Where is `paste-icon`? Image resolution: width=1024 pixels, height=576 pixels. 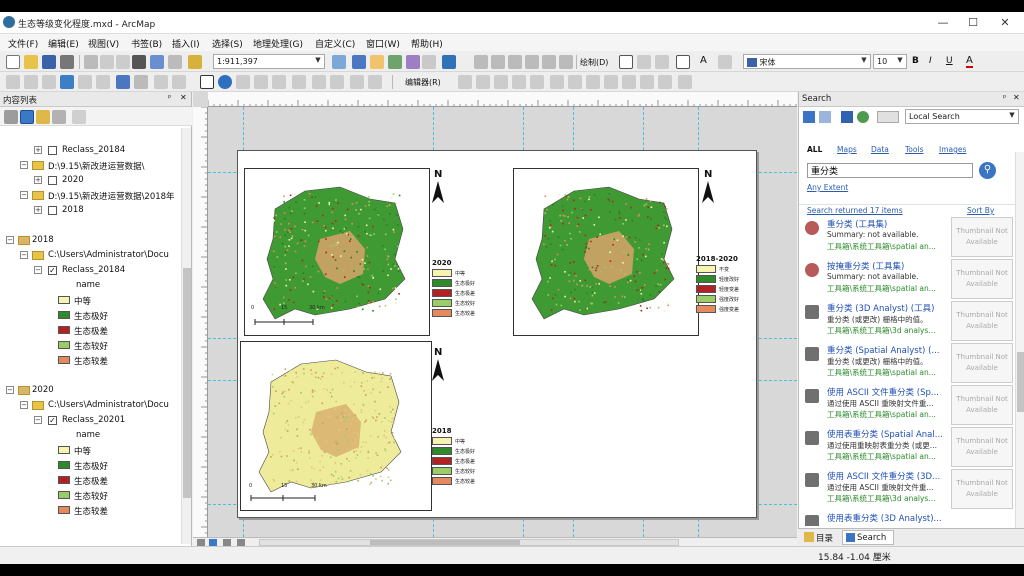 paste-icon is located at coordinates (123, 62).